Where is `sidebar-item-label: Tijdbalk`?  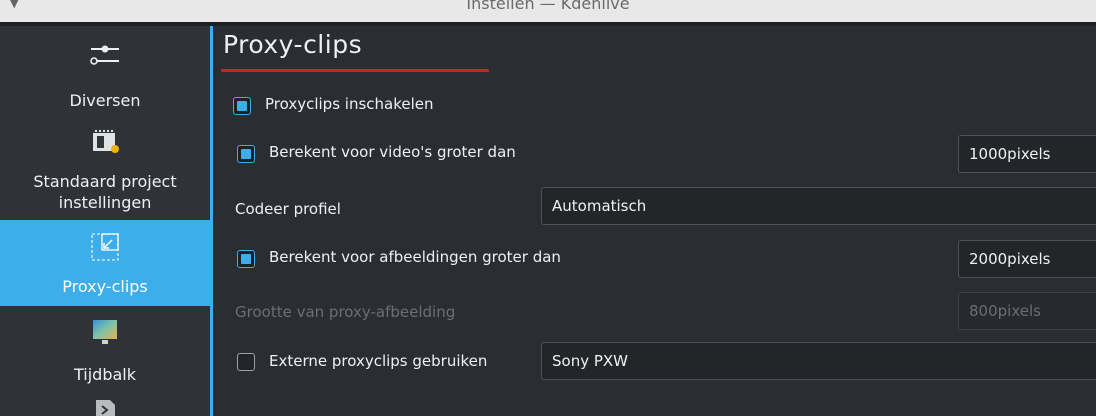 sidebar-item-label: Tijdbalk is located at coordinates (105, 374).